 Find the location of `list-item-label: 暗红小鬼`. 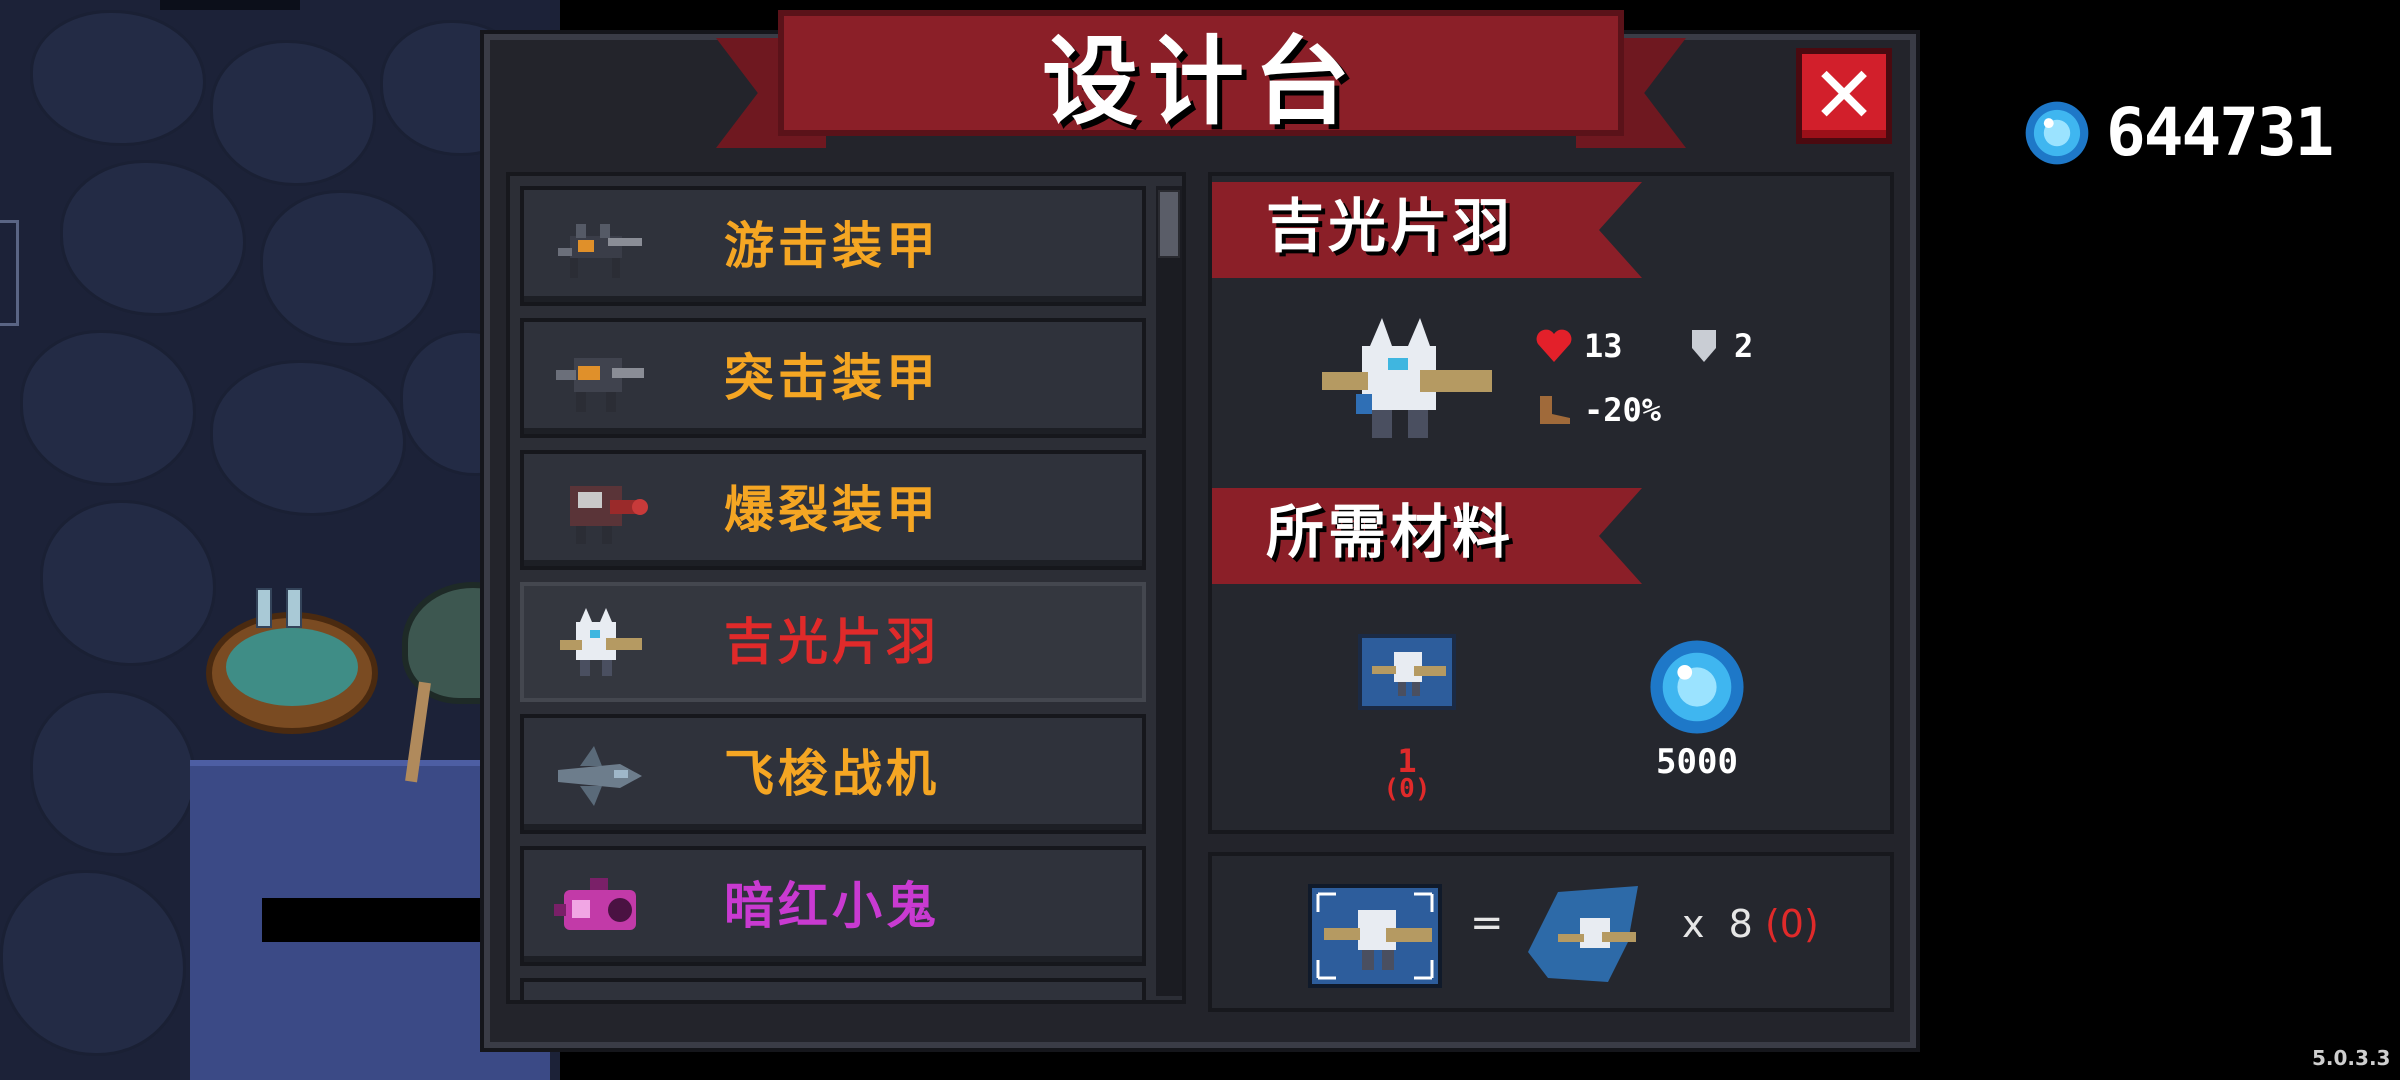

list-item-label: 暗红小鬼 is located at coordinates (832, 905).